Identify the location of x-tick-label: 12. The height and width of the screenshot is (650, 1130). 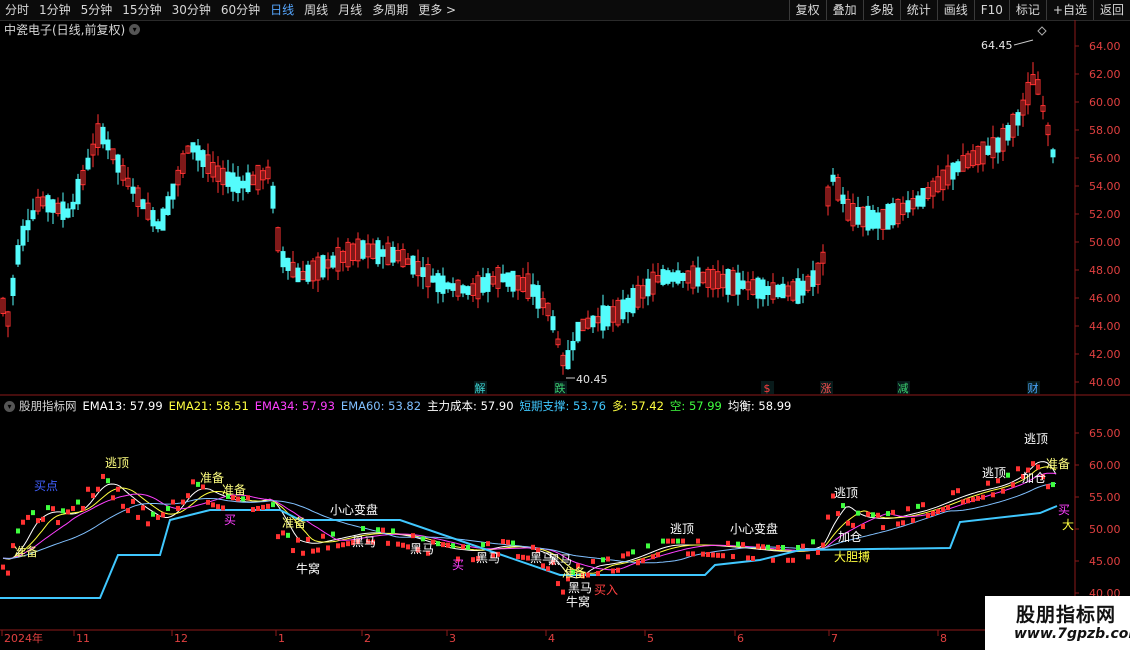
(181, 638).